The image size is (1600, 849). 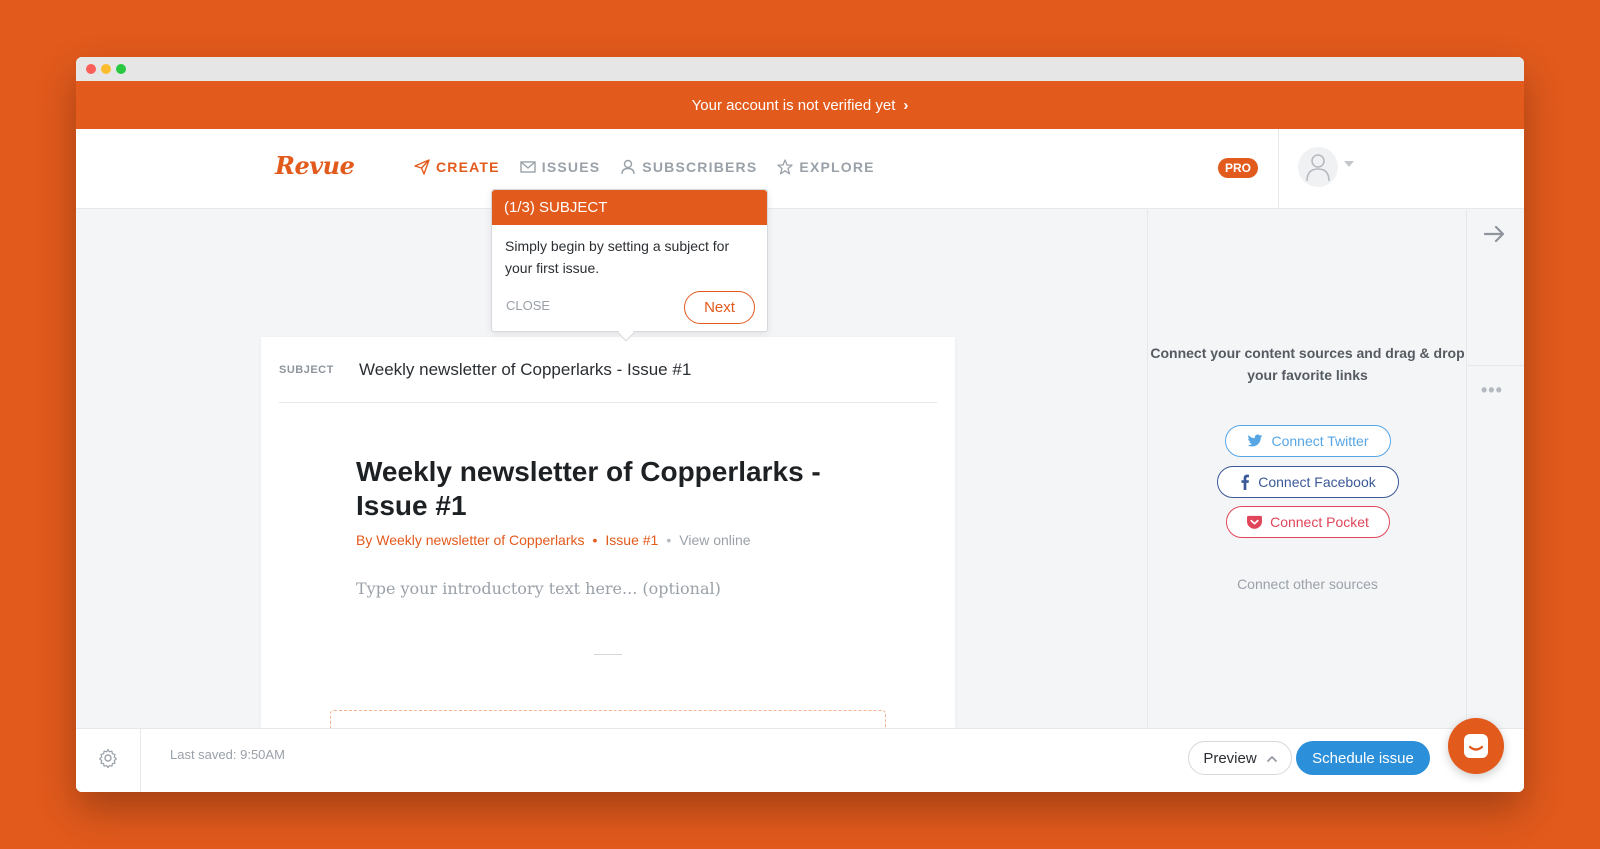 I want to click on revue-logo: Revue, so click(x=315, y=165).